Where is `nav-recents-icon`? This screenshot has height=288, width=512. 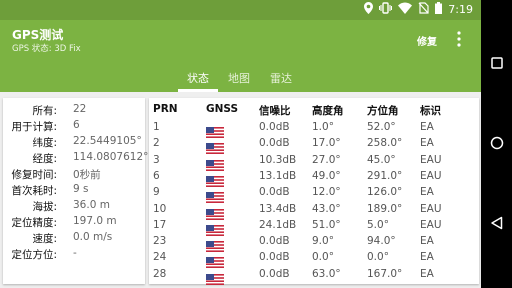 nav-recents-icon is located at coordinates (496, 63).